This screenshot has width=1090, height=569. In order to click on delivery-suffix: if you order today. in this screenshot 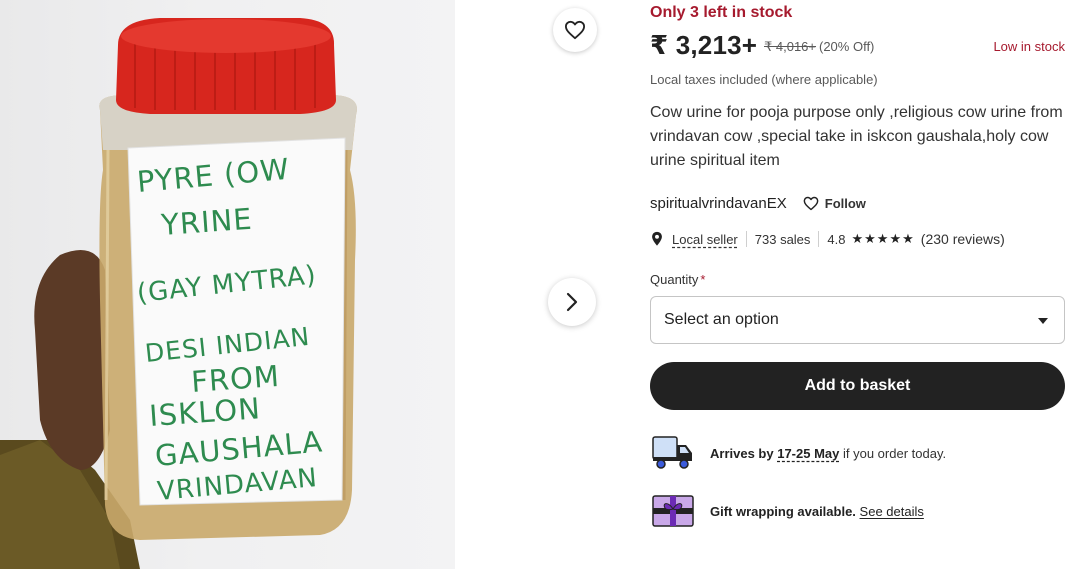, I will do `click(895, 453)`.